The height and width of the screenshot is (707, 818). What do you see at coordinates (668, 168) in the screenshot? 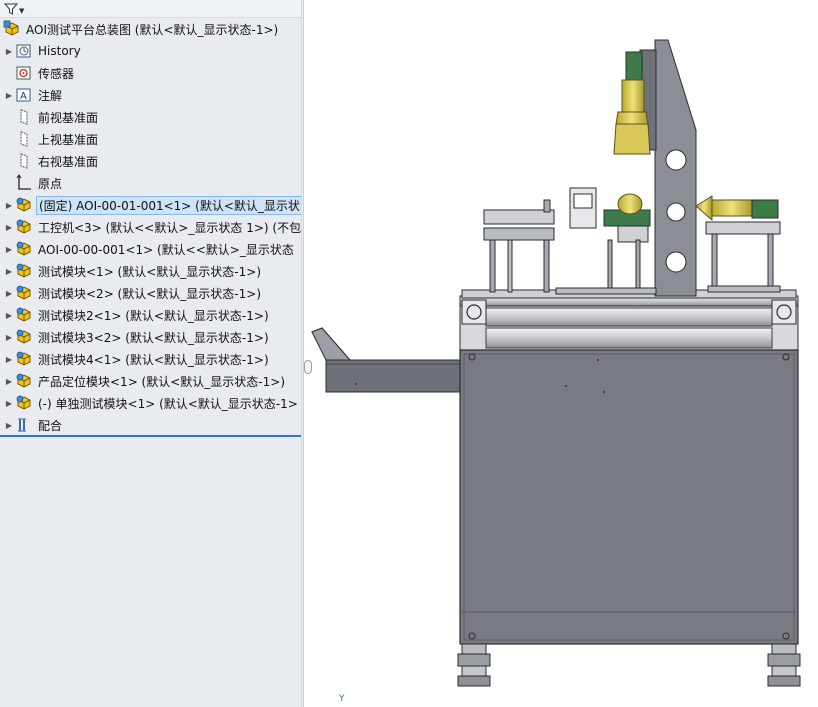
I see `vertical-column` at bounding box center [668, 168].